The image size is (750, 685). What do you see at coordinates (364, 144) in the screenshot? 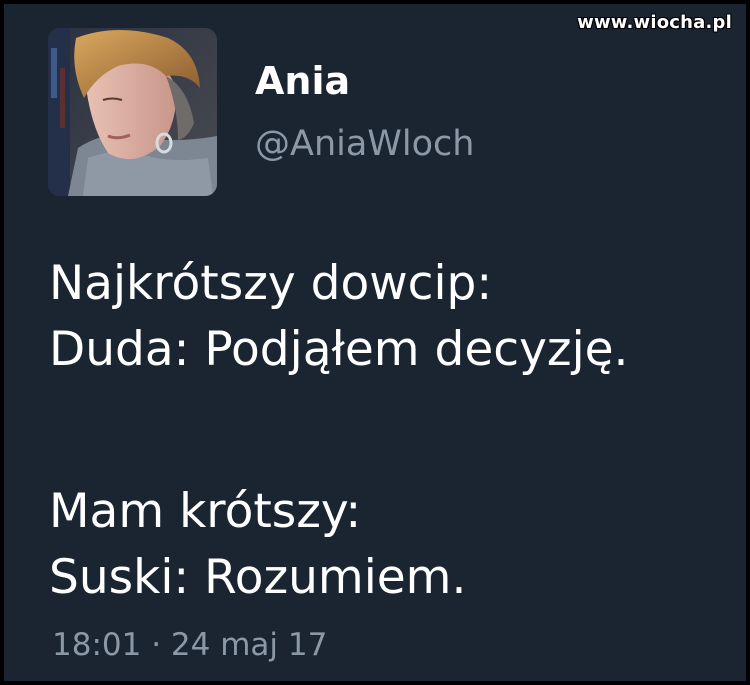
I see `author-handle: @AniaWloch` at bounding box center [364, 144].